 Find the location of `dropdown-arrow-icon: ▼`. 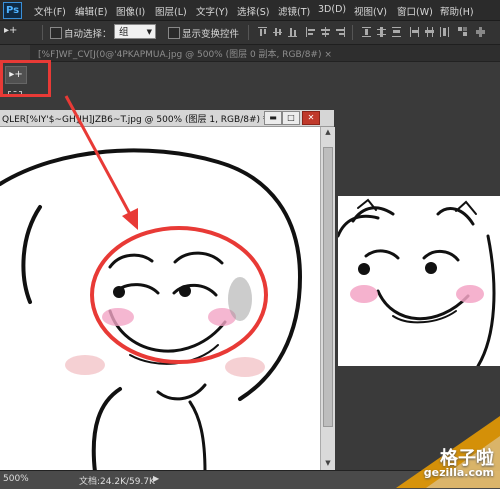

dropdown-arrow-icon: ▼ is located at coordinates (149, 32).